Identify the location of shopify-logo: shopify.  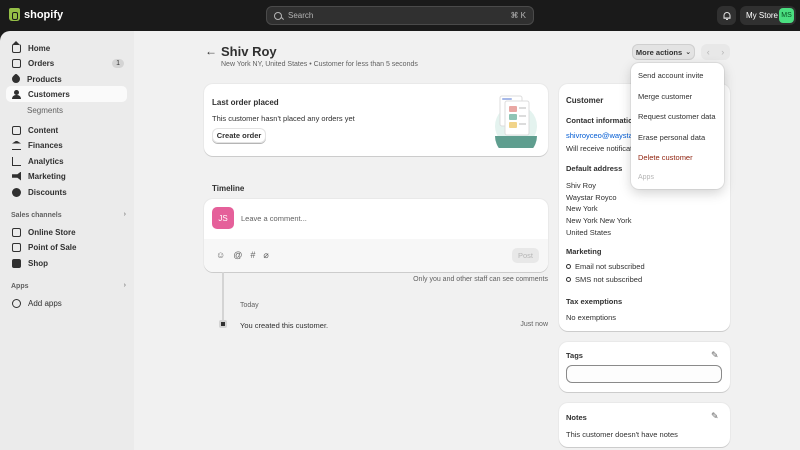
(36, 14).